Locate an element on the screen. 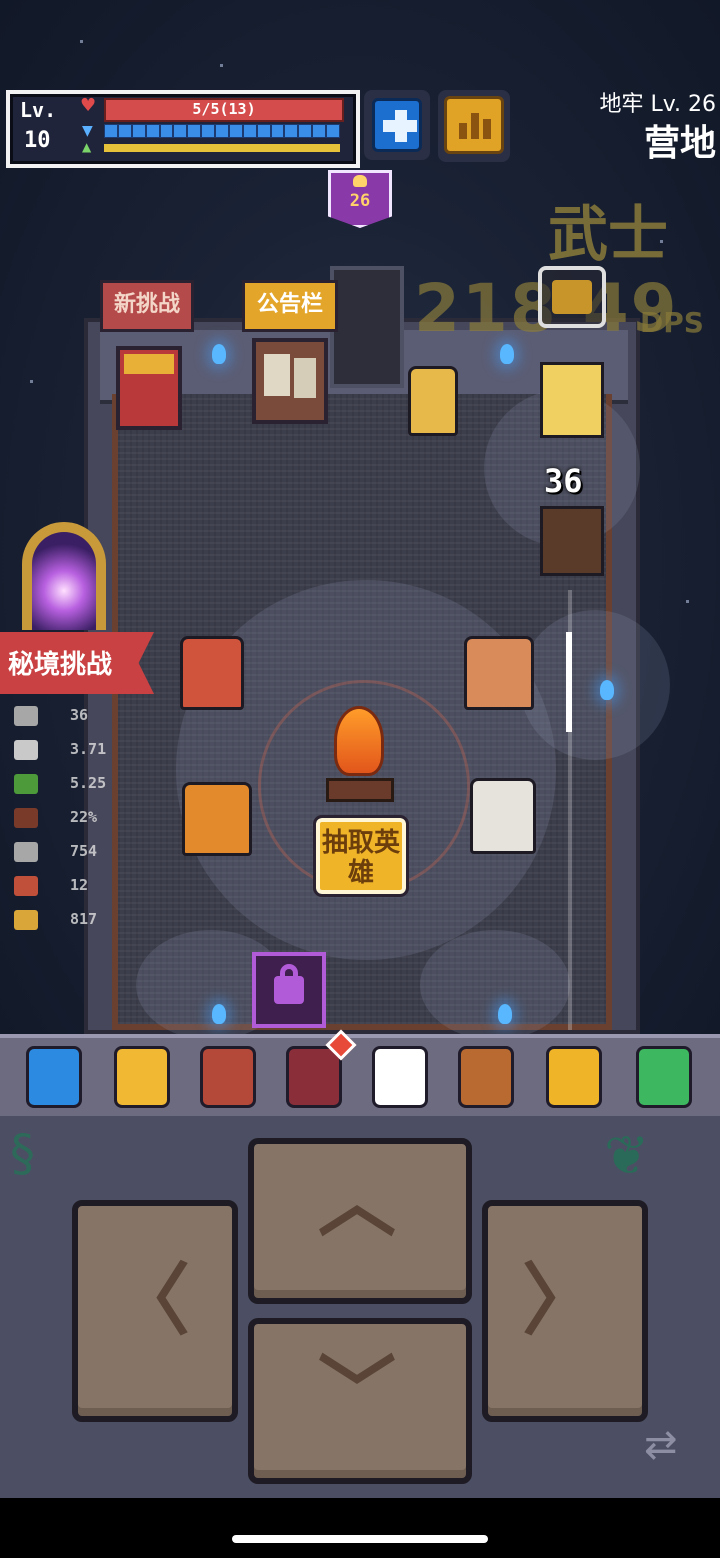  stat-row: 22% is located at coordinates (74, 818).